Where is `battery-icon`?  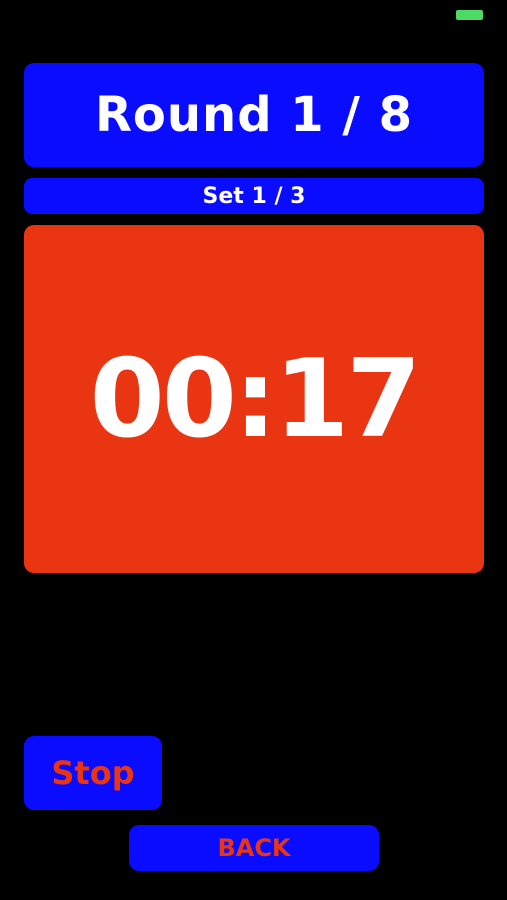
battery-icon is located at coordinates (469, 15).